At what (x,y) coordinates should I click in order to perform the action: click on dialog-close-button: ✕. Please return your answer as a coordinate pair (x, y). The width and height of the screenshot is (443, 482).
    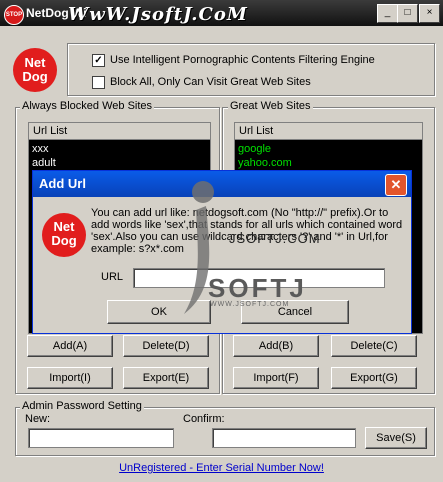
    Looking at the image, I should click on (396, 185).